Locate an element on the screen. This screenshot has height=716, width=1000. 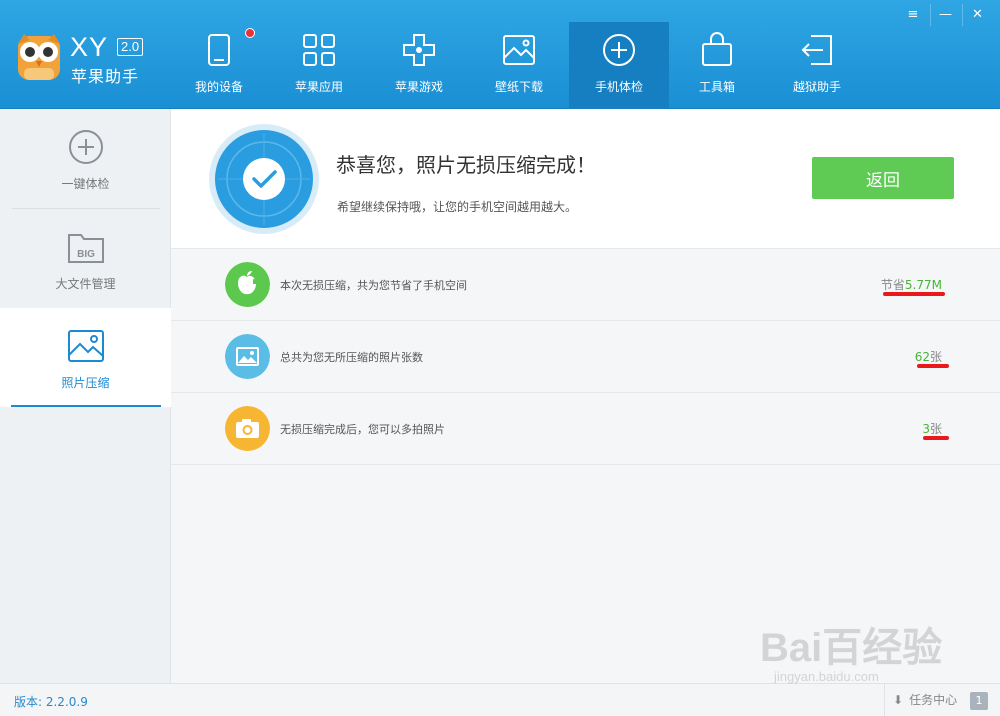
camera-icon is located at coordinates (247, 428).